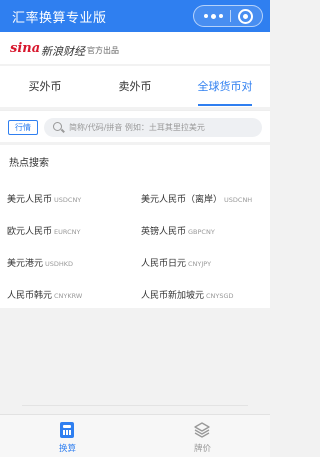 This screenshot has width=320, height=457. I want to click on hot-pair-gbpcny: 英镑人民币 GBPCNY, so click(178, 230).